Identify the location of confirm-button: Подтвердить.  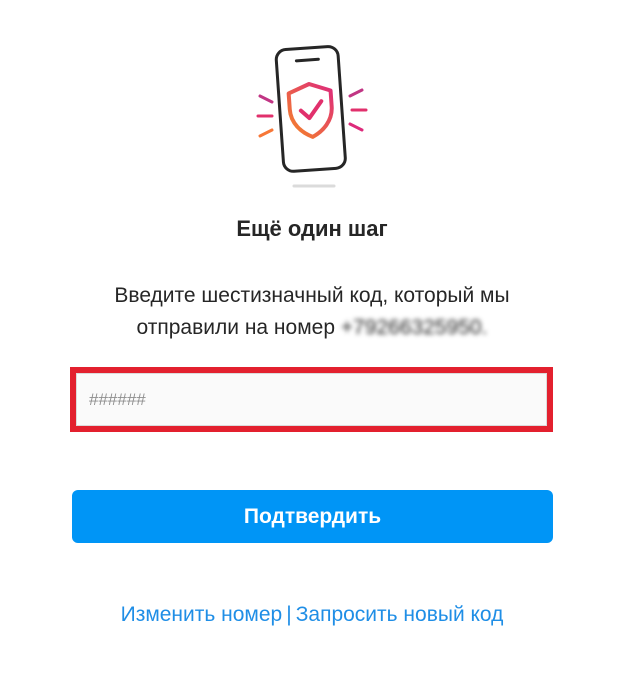
(312, 516).